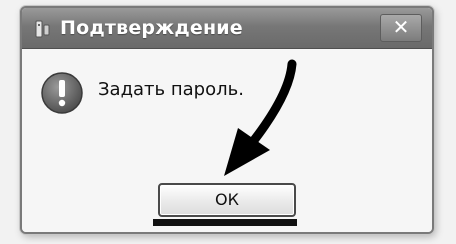 This screenshot has height=244, width=456. I want to click on exclamation-icon, so click(62, 93).